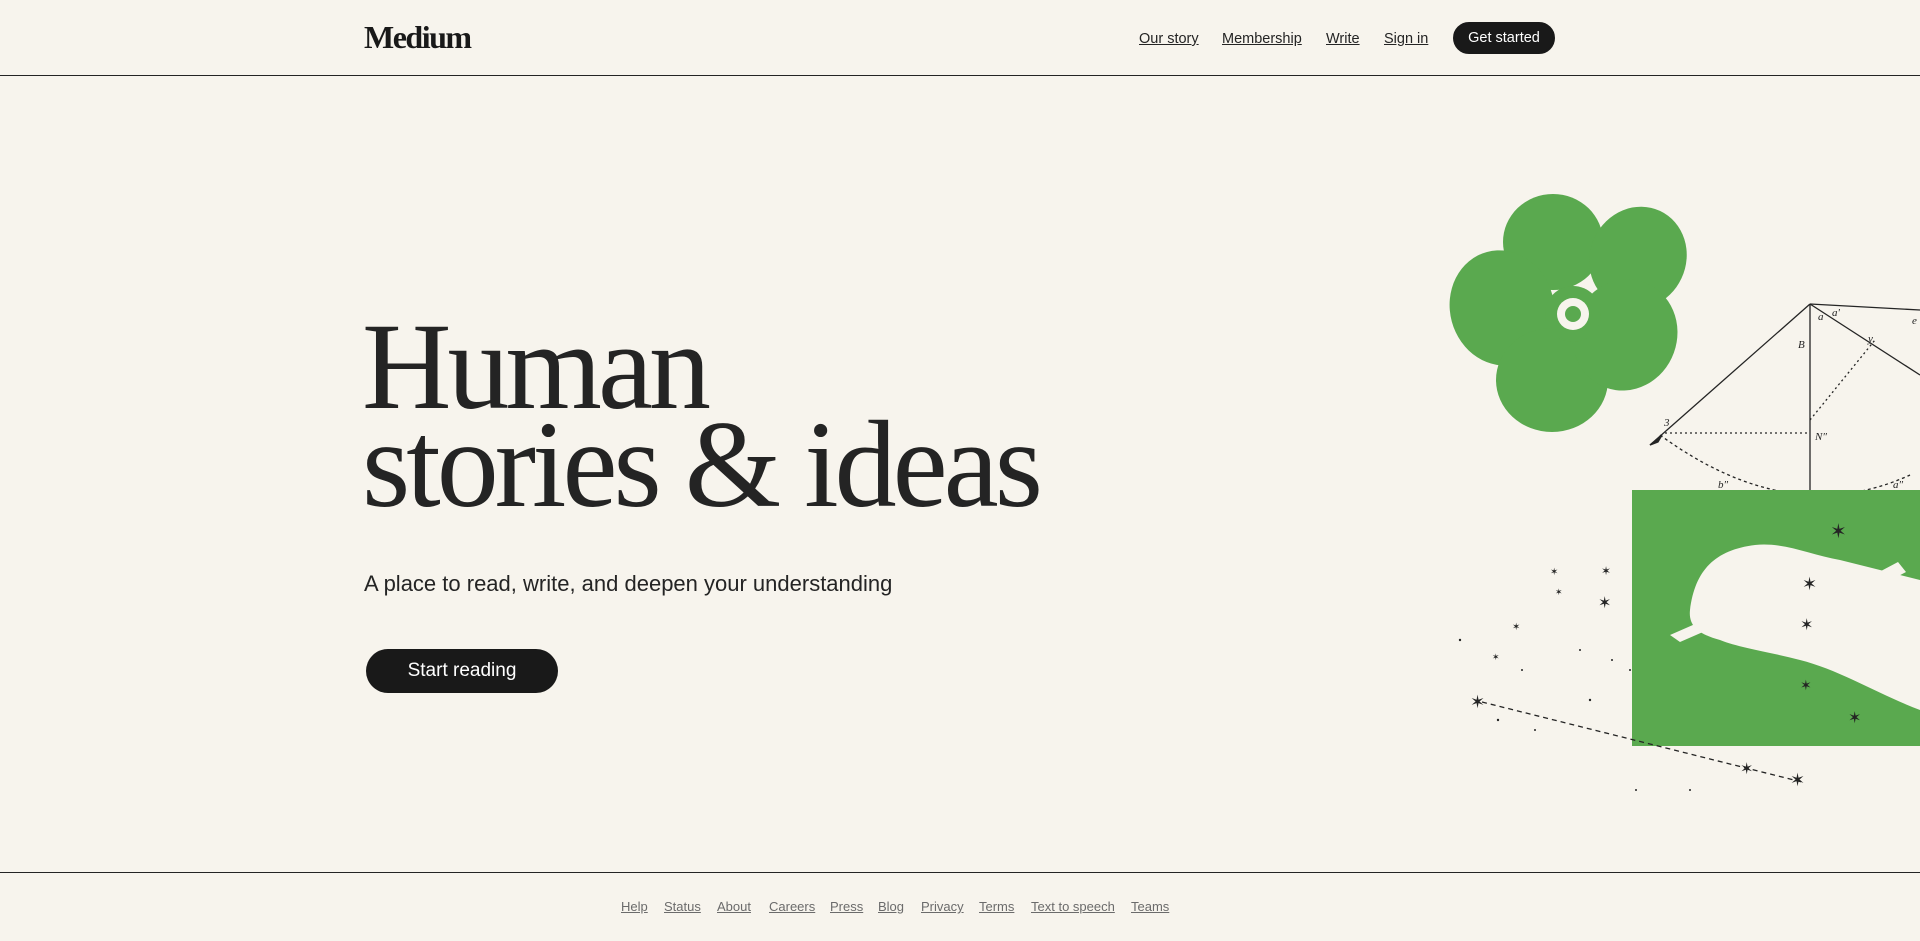 The height and width of the screenshot is (941, 1920). What do you see at coordinates (1821, 317) in the screenshot?
I see `svg-text: a` at bounding box center [1821, 317].